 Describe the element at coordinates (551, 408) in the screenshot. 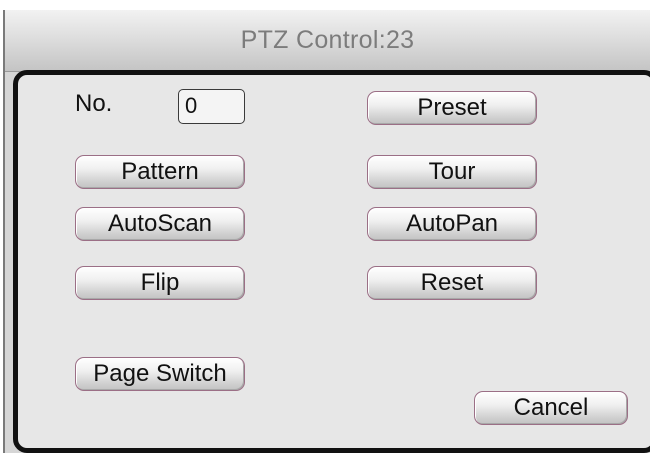

I see `cancel-button: Cancel` at that location.